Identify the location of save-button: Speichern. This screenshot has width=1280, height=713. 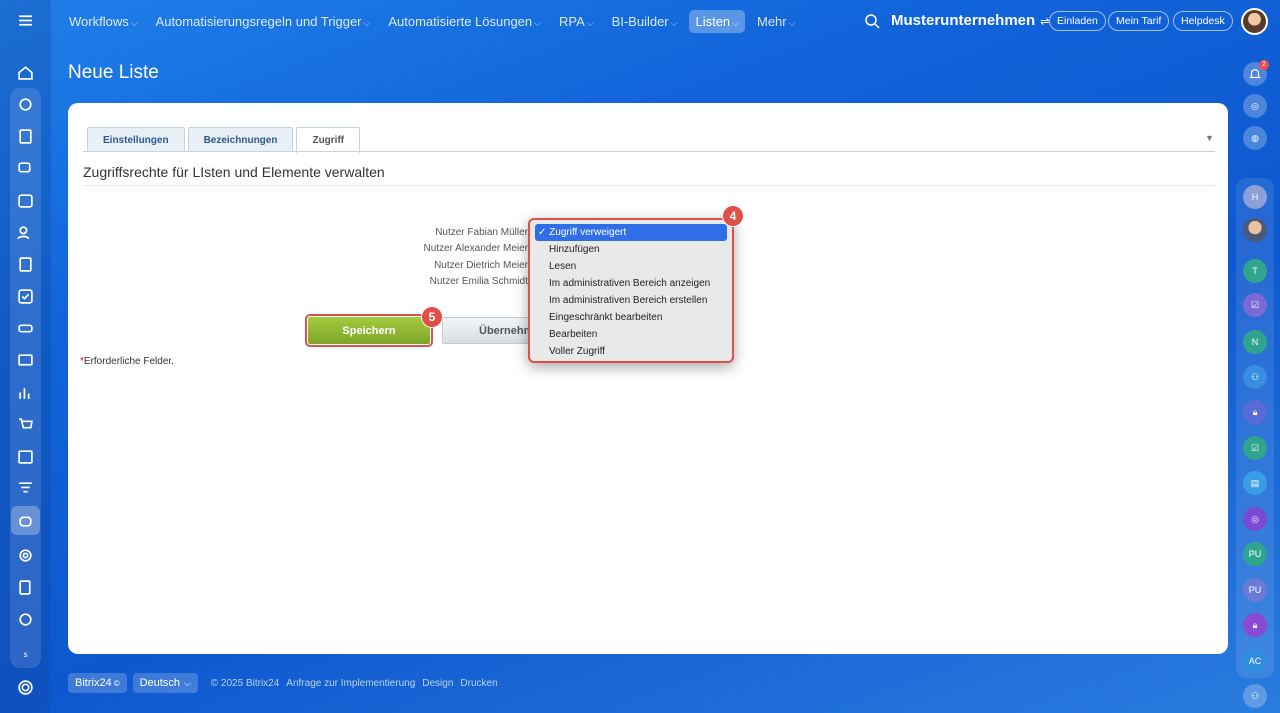
(369, 330).